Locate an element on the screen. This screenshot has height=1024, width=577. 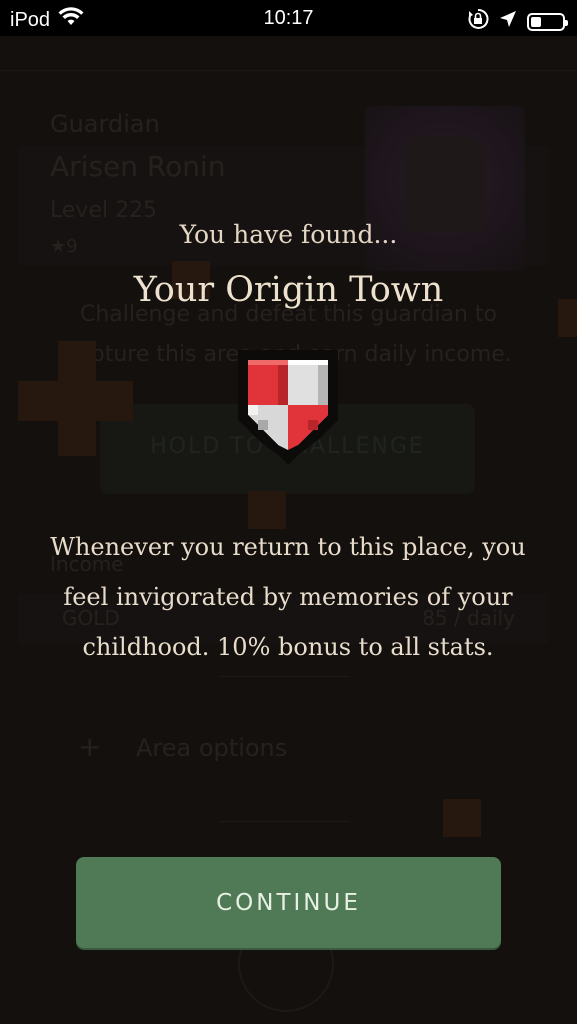
shield-icon is located at coordinates (288, 407).